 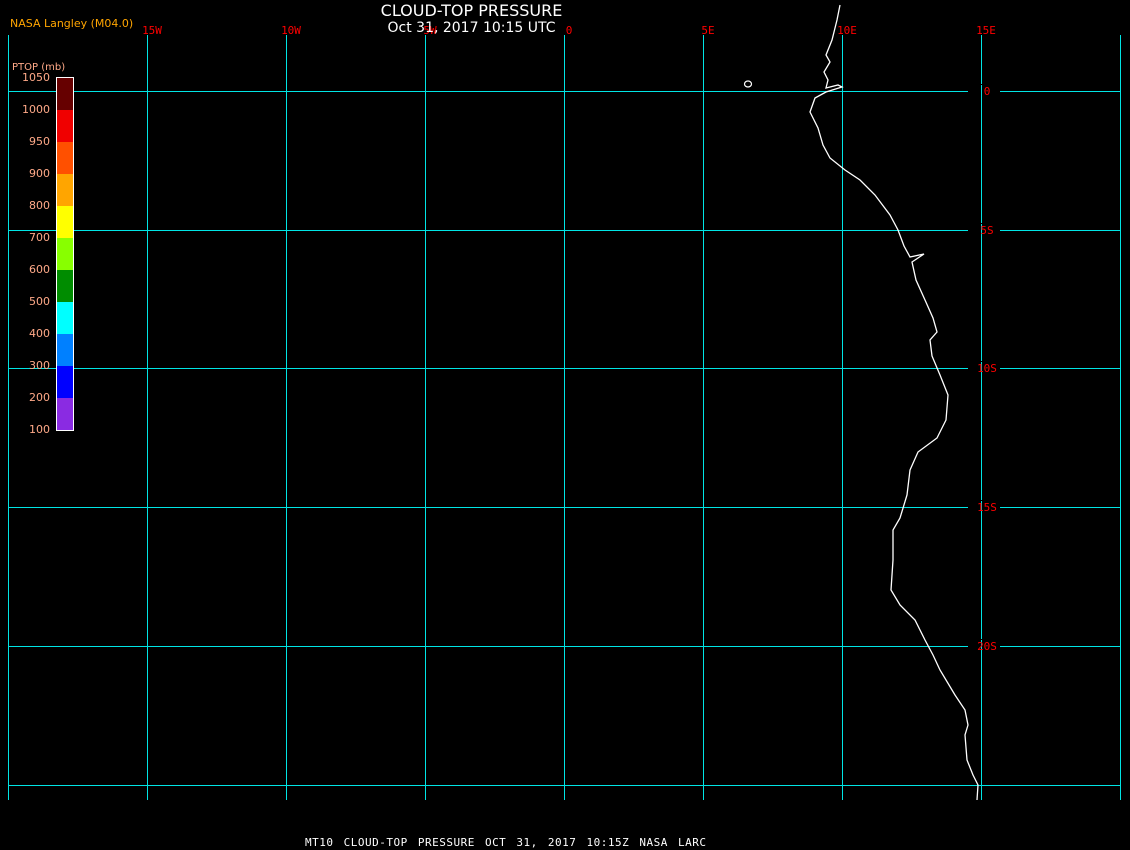 I want to click on colorbar-label: 700, so click(x=39, y=237).